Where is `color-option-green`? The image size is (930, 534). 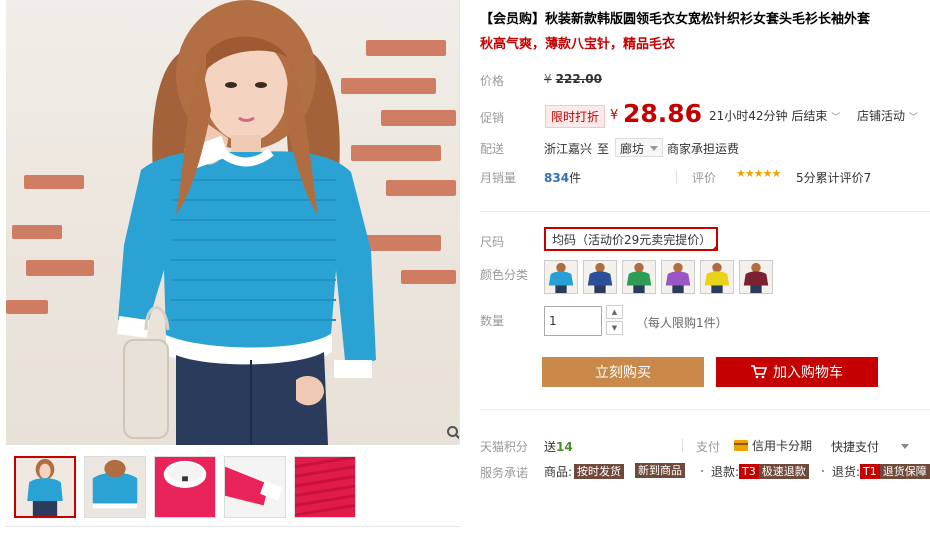 color-option-green is located at coordinates (639, 277).